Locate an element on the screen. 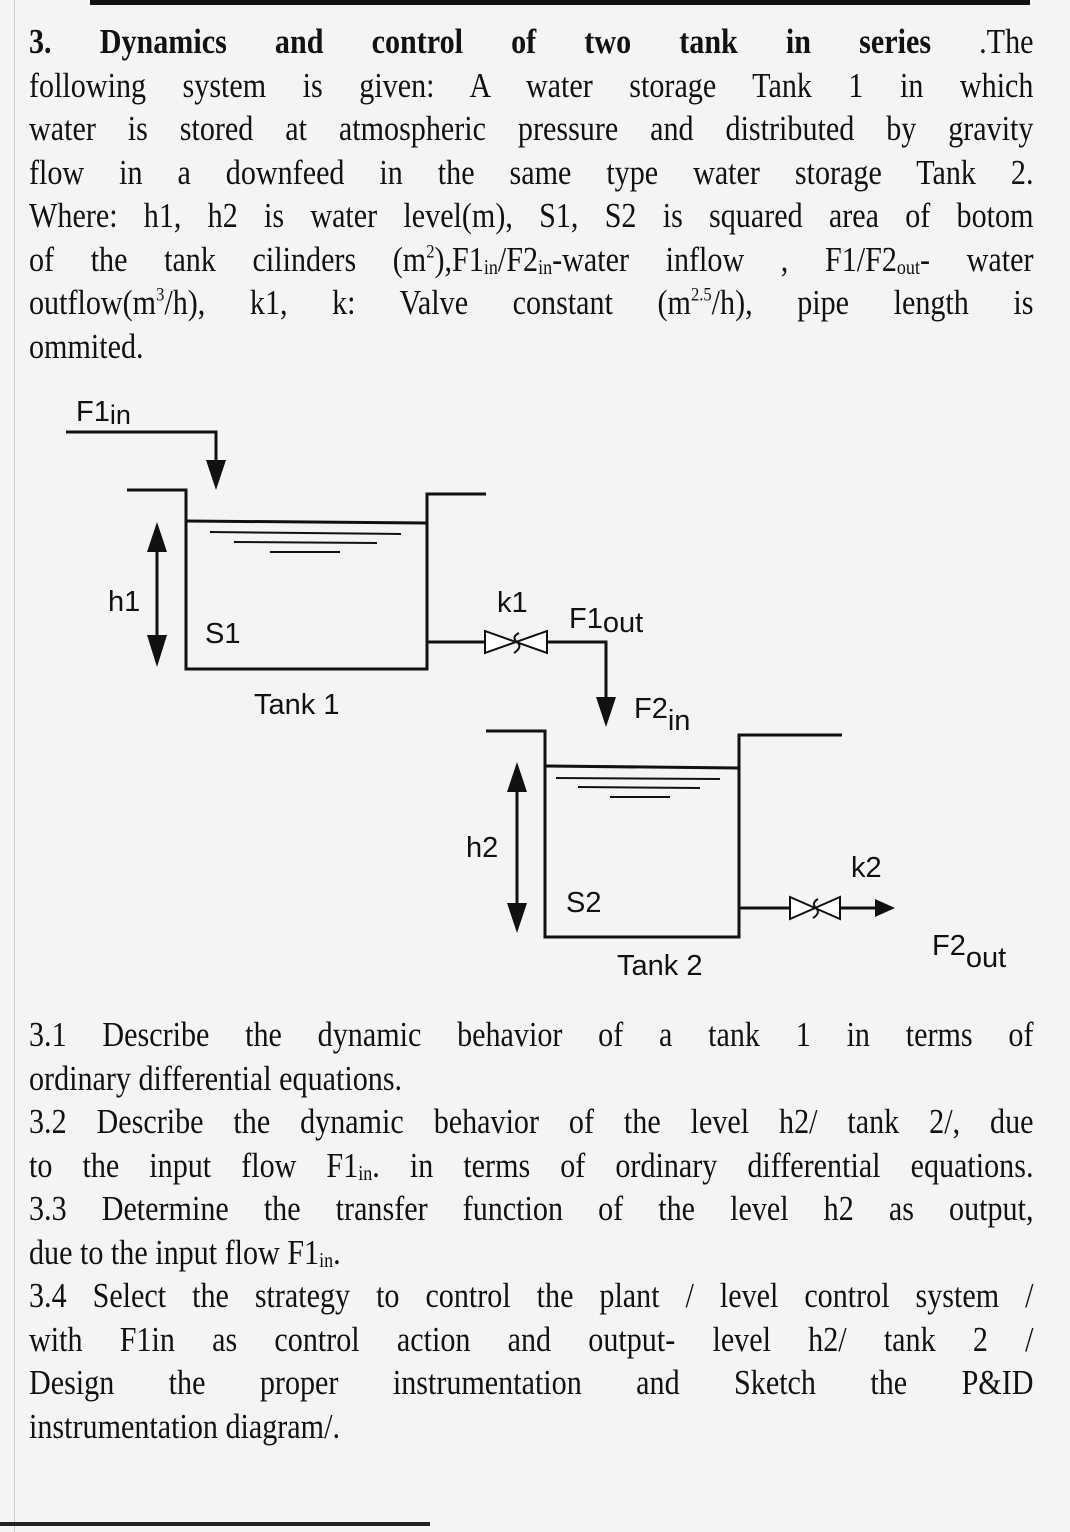 This screenshot has width=1070, height=1532. question-3-1-line-2: ordinary differential equations. is located at coordinates (216, 1078).